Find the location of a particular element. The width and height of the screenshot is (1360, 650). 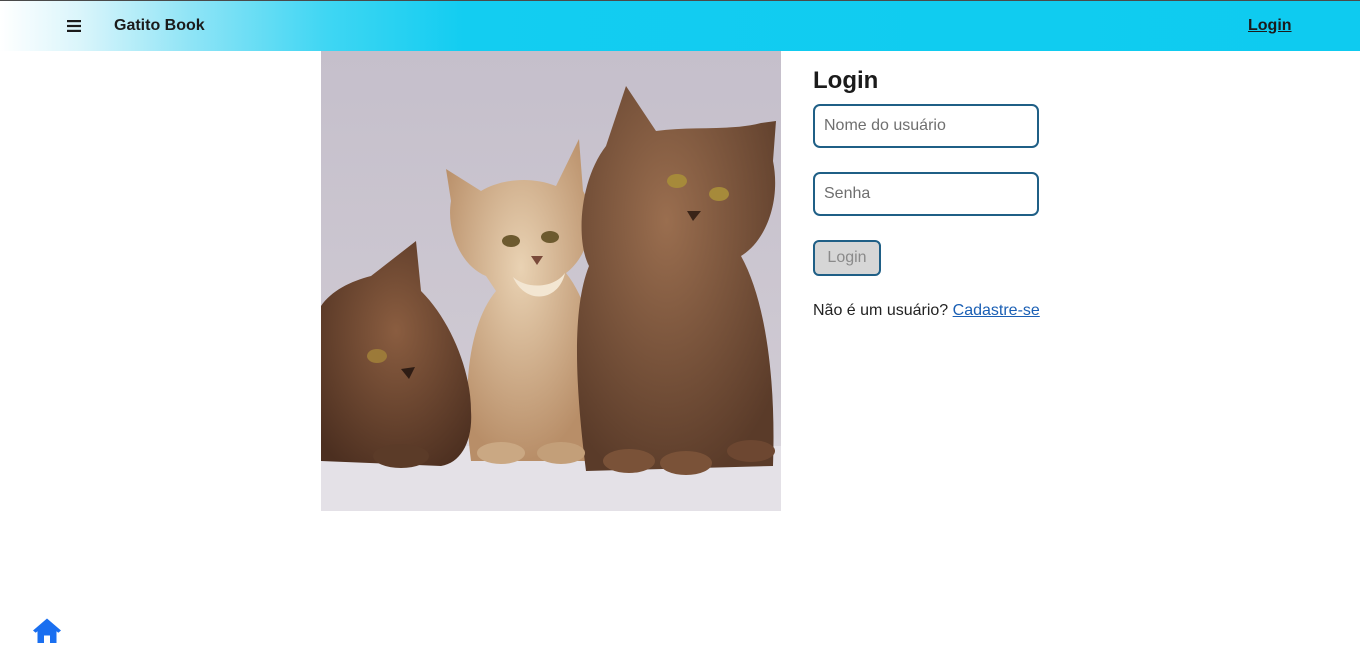

signup-prompt-text: Não é um usuário? is located at coordinates (881, 310).